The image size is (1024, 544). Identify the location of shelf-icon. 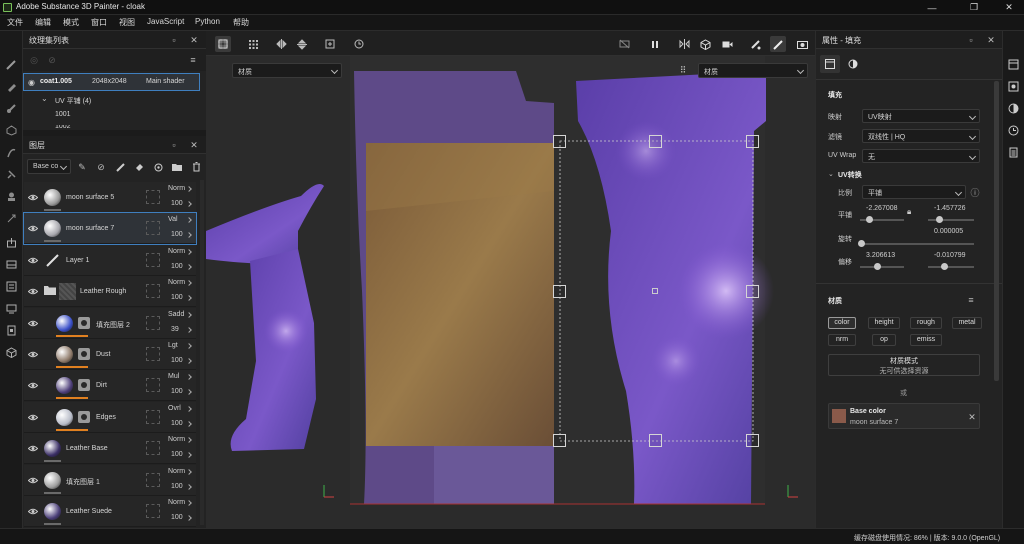
(11, 286).